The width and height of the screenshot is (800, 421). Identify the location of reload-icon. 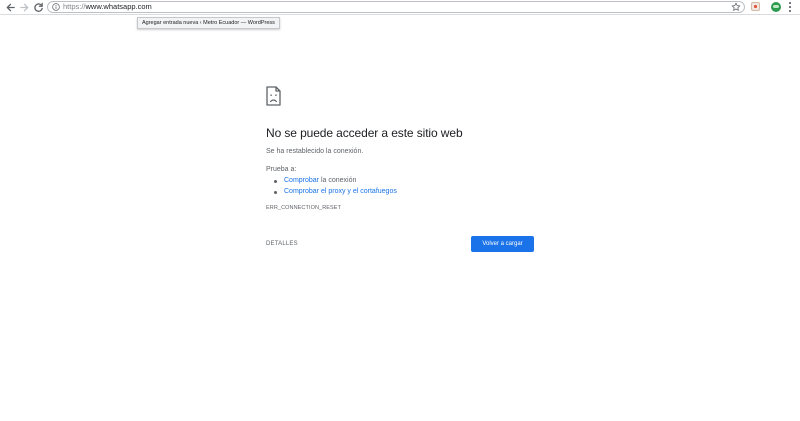
(38, 7).